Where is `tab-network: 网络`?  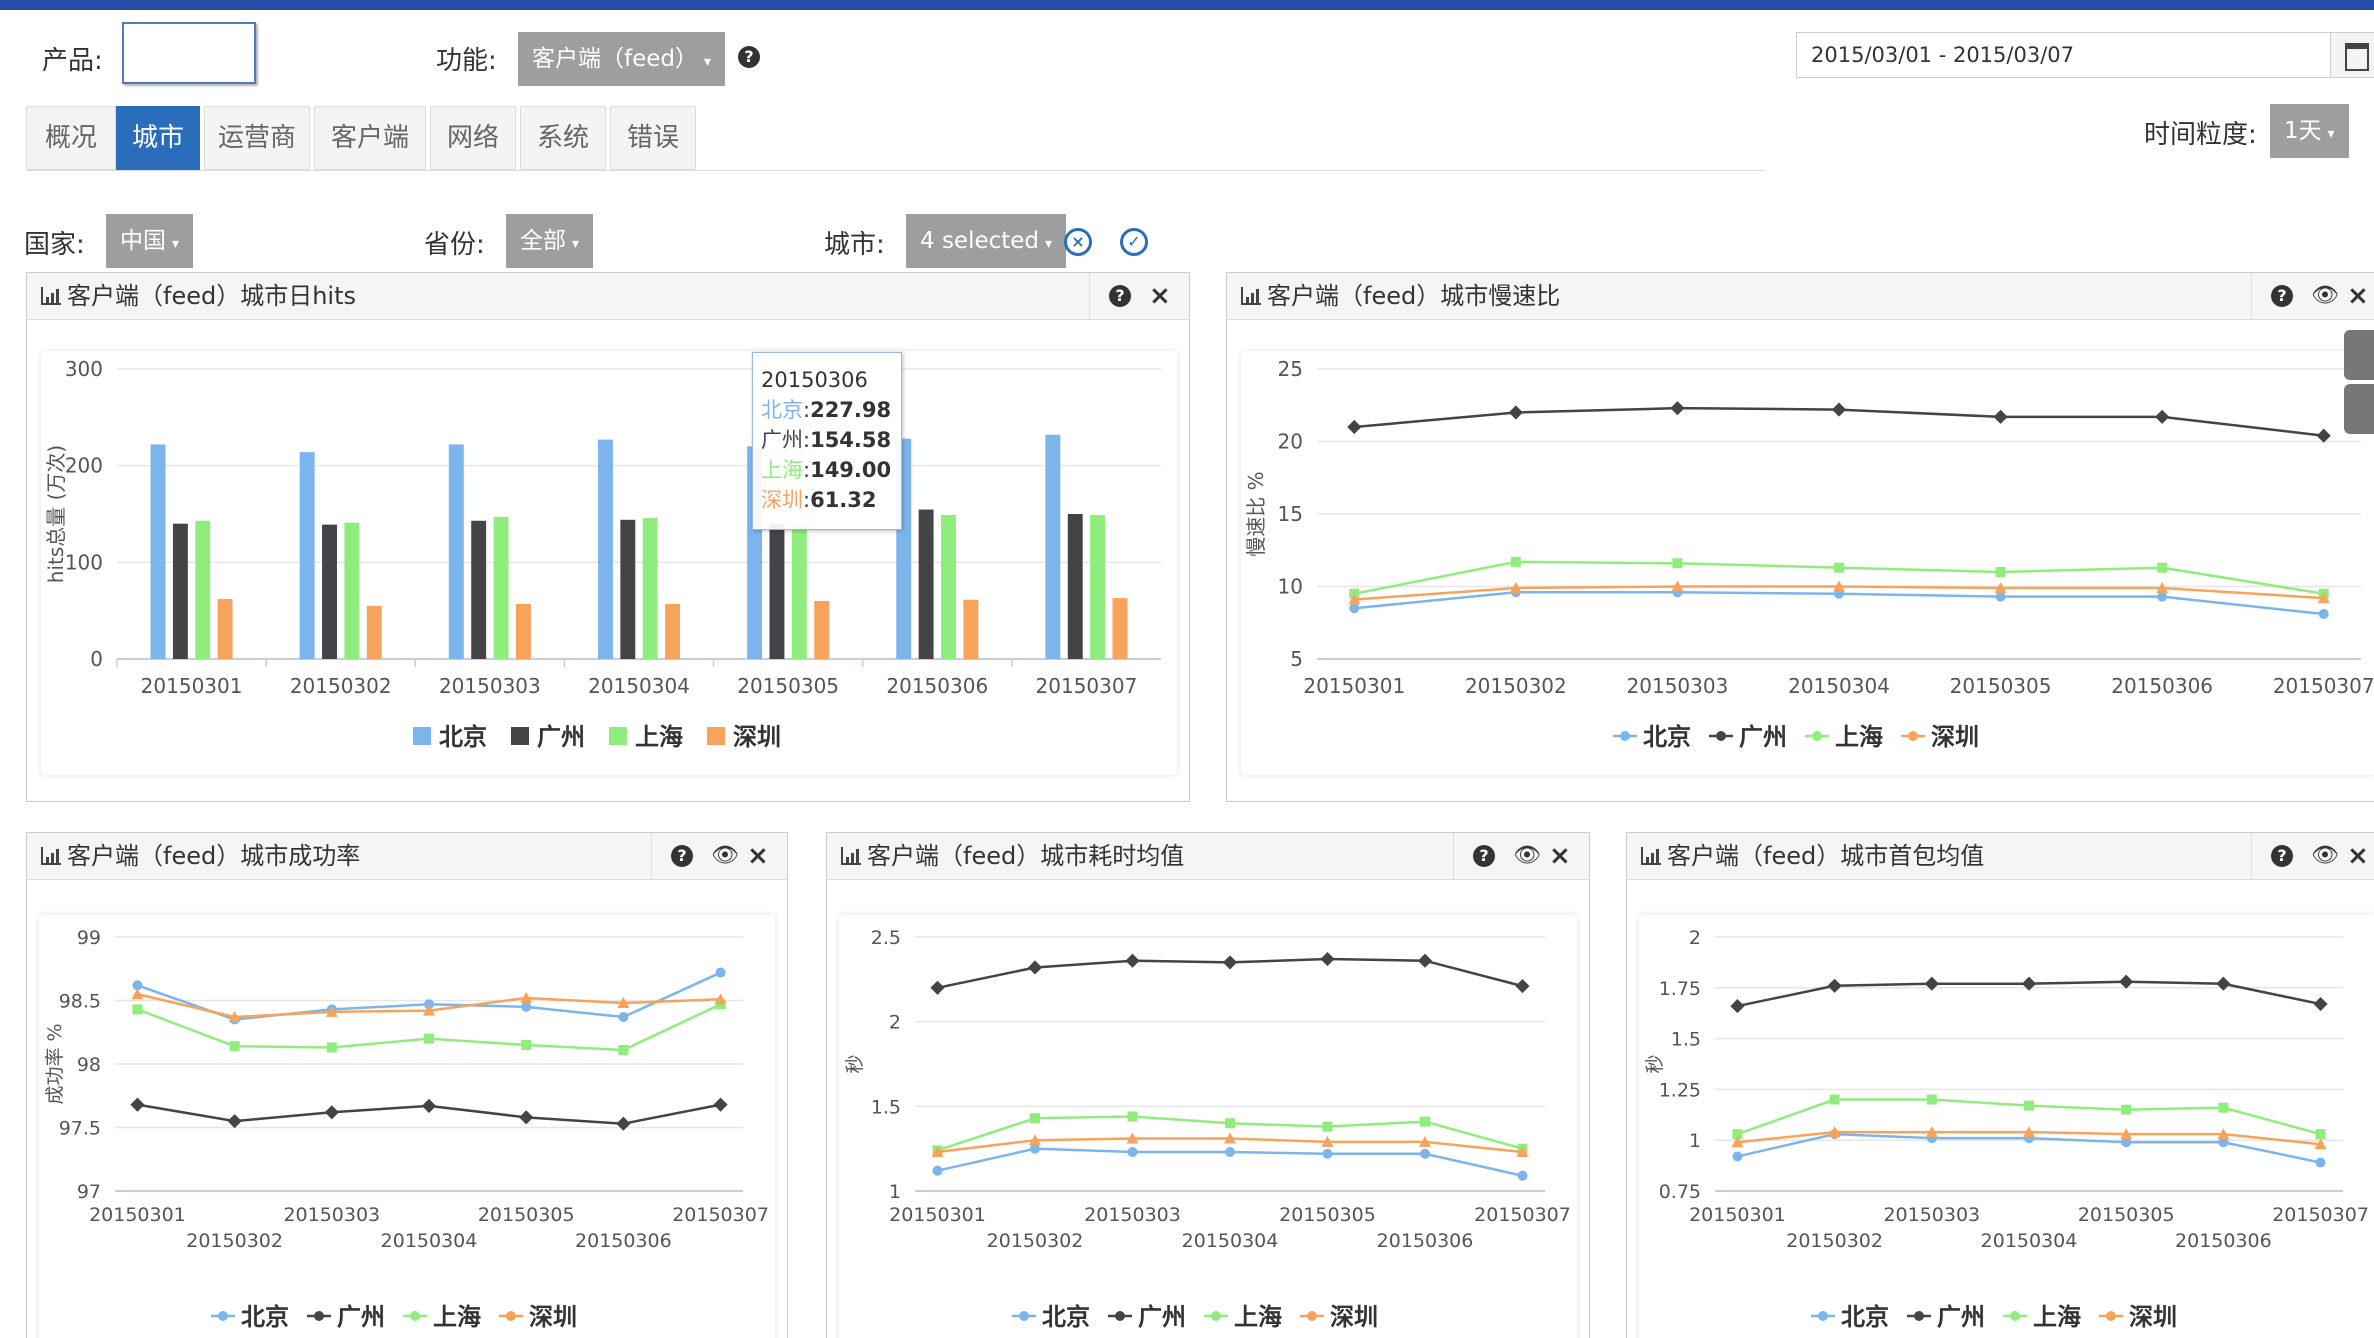 tab-network: 网络 is located at coordinates (473, 138).